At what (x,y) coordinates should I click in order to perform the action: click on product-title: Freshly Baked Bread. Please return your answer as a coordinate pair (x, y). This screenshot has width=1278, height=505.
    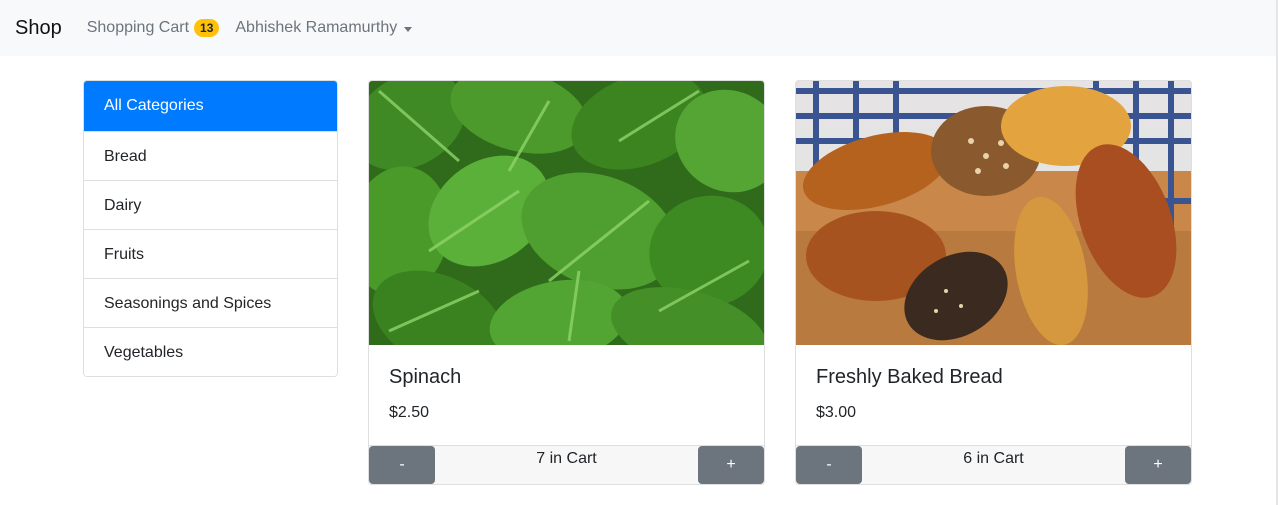
    Looking at the image, I should click on (909, 377).